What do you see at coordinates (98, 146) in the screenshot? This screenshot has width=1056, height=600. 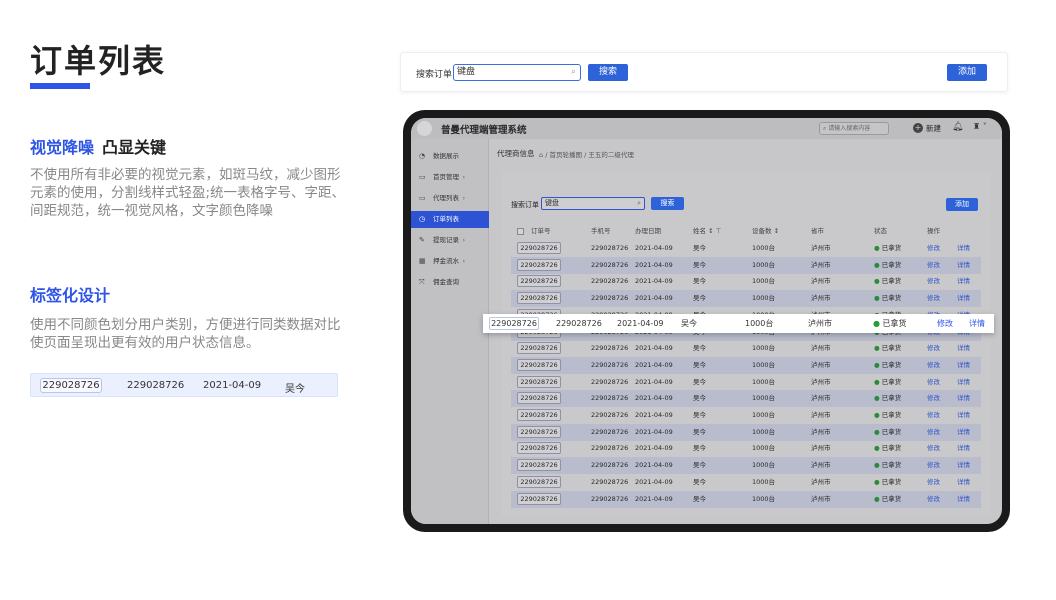 I see `section-title-visual-noise: 视觉降噪 凸显关键` at bounding box center [98, 146].